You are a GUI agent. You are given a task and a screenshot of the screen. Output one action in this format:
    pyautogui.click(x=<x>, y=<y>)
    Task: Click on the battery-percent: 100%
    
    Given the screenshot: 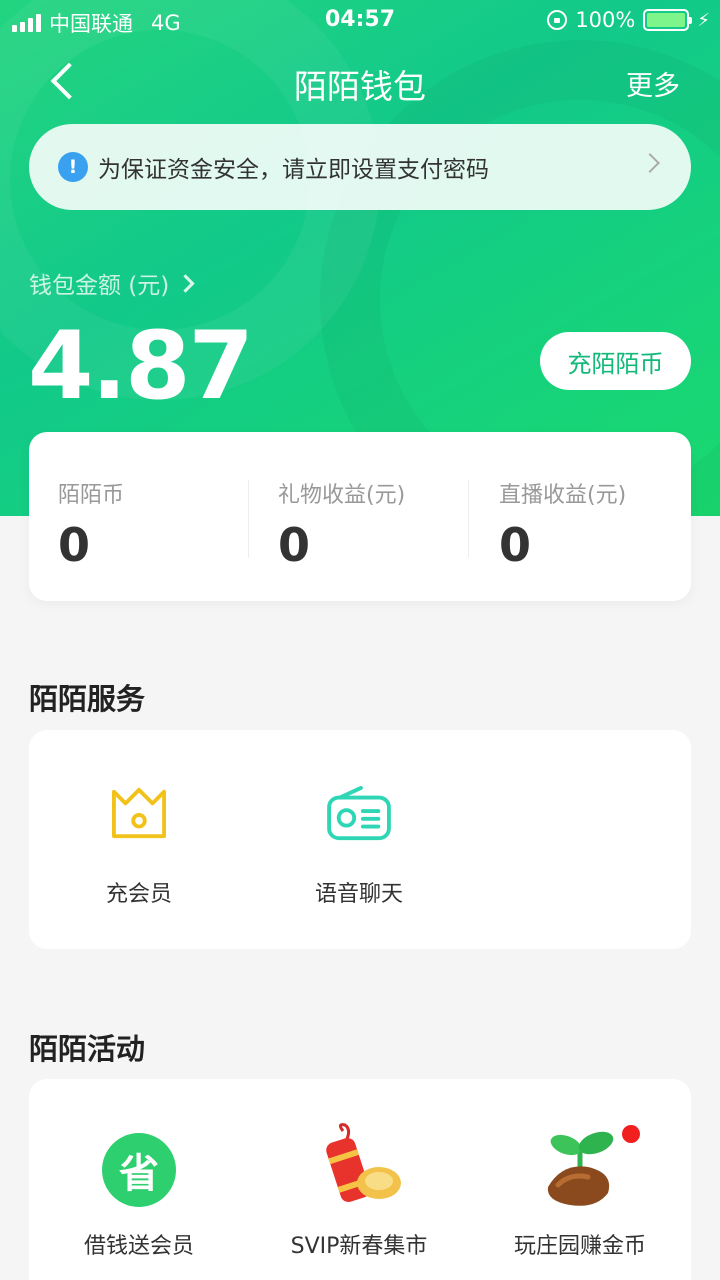 What is the action you would take?
    pyautogui.click(x=605, y=20)
    